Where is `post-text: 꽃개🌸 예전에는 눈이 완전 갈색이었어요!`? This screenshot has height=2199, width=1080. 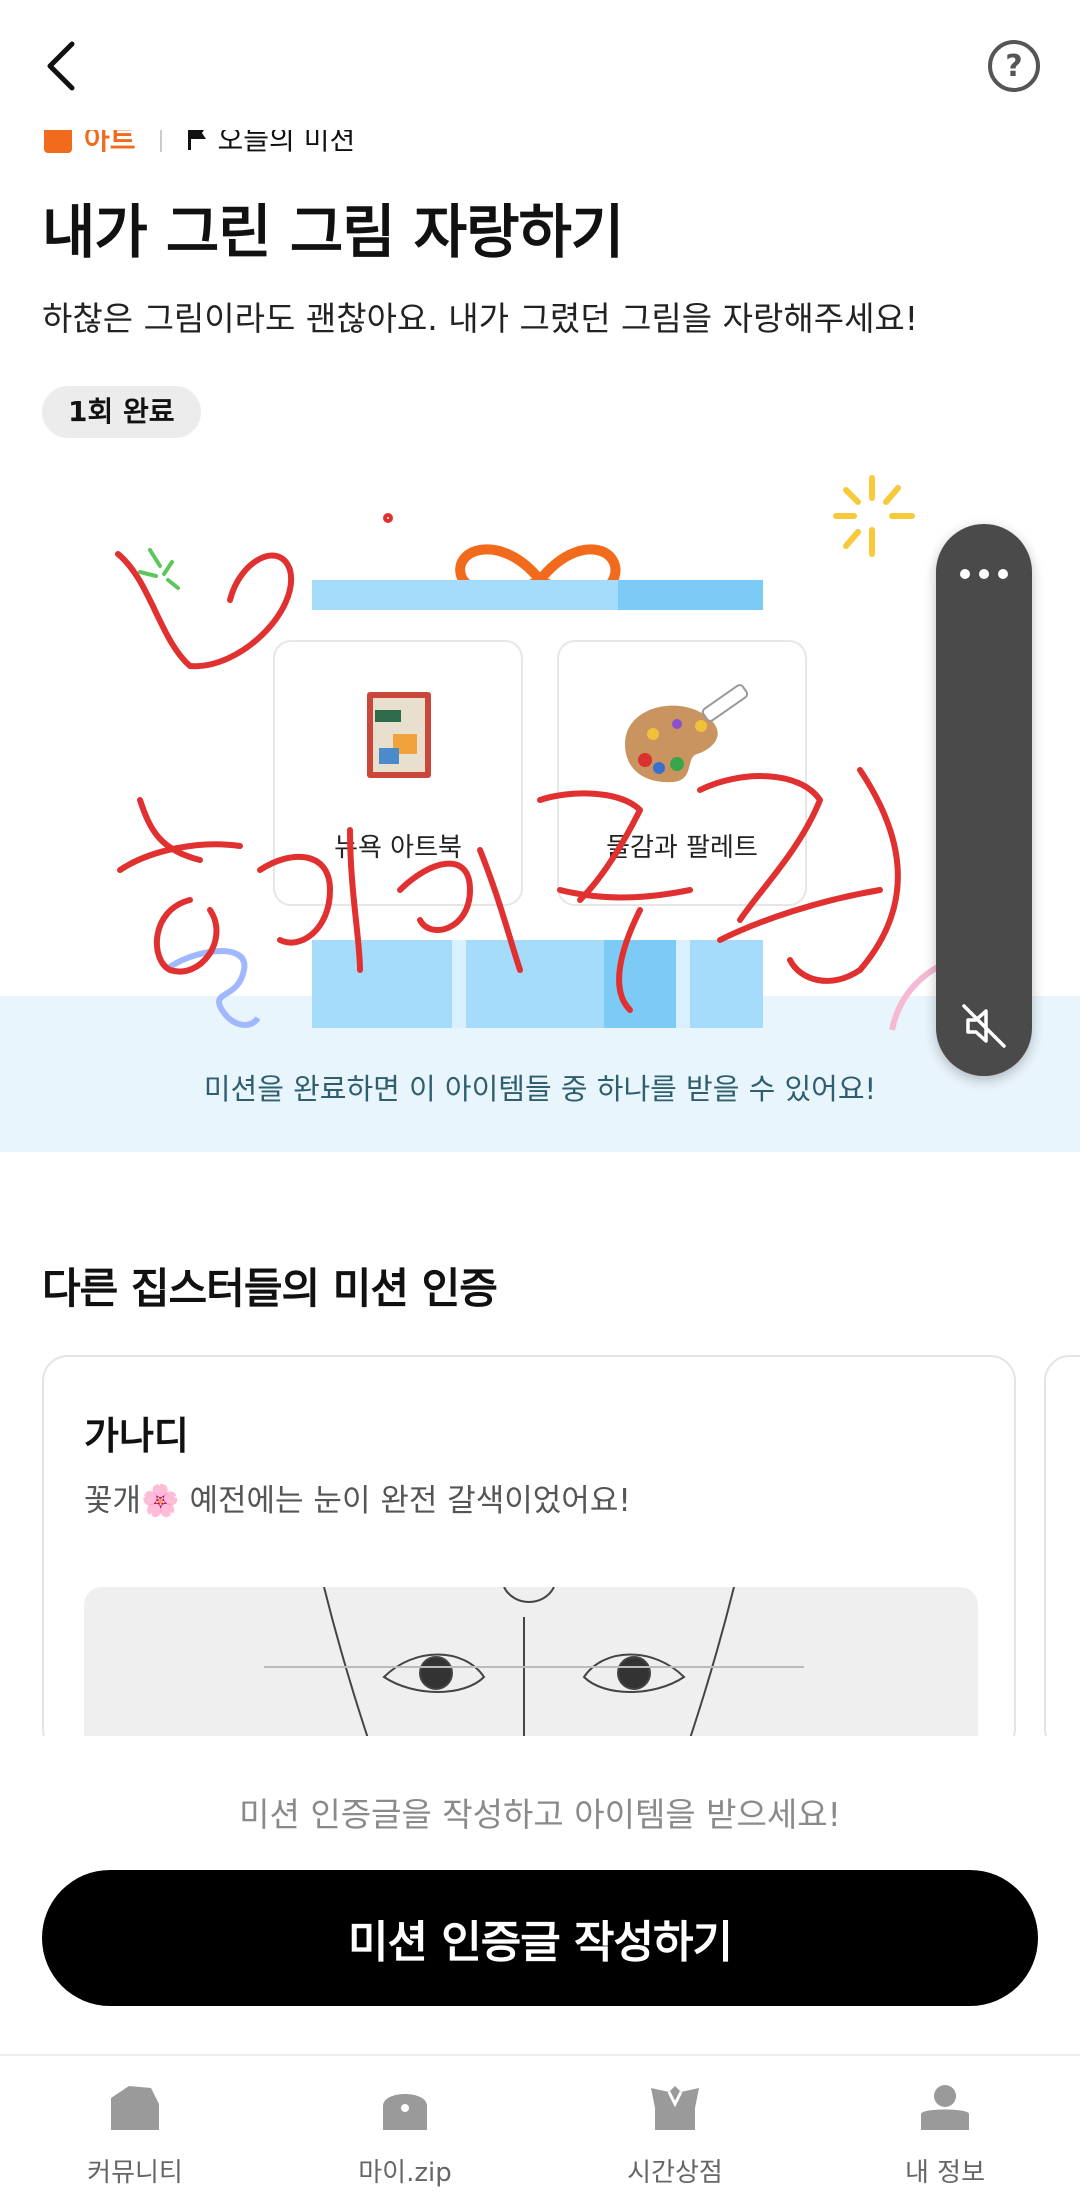
post-text: 꽃개🌸 예전에는 눈이 완전 갈색이었어요! is located at coordinates (357, 1501).